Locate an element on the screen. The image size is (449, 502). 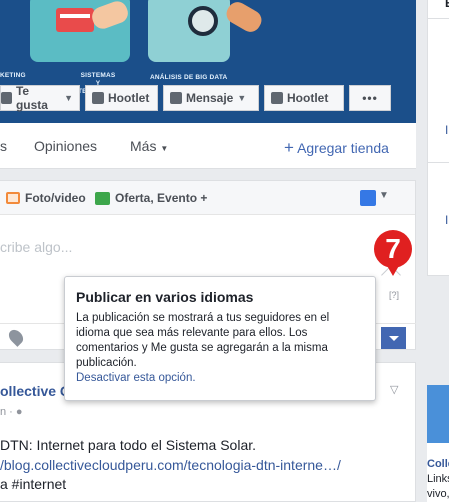
composer-header: Foto/video Oferta, Evento + ▼ is located at coordinates (207, 198).